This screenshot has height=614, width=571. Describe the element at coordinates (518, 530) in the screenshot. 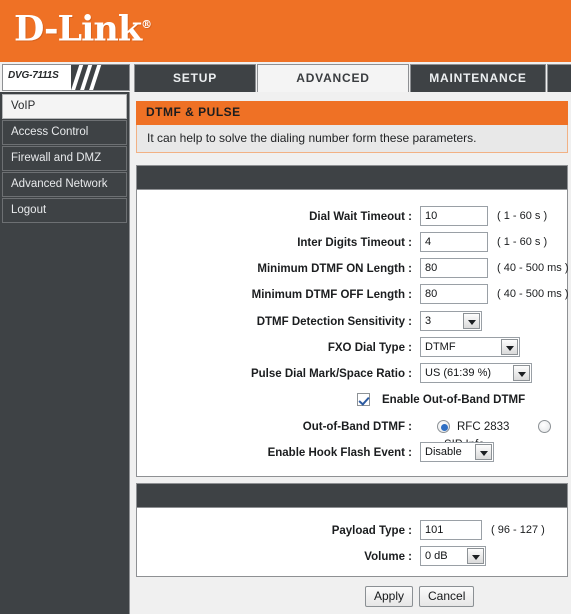

I see `hint-payload-type: ( 96 - 127 )` at that location.